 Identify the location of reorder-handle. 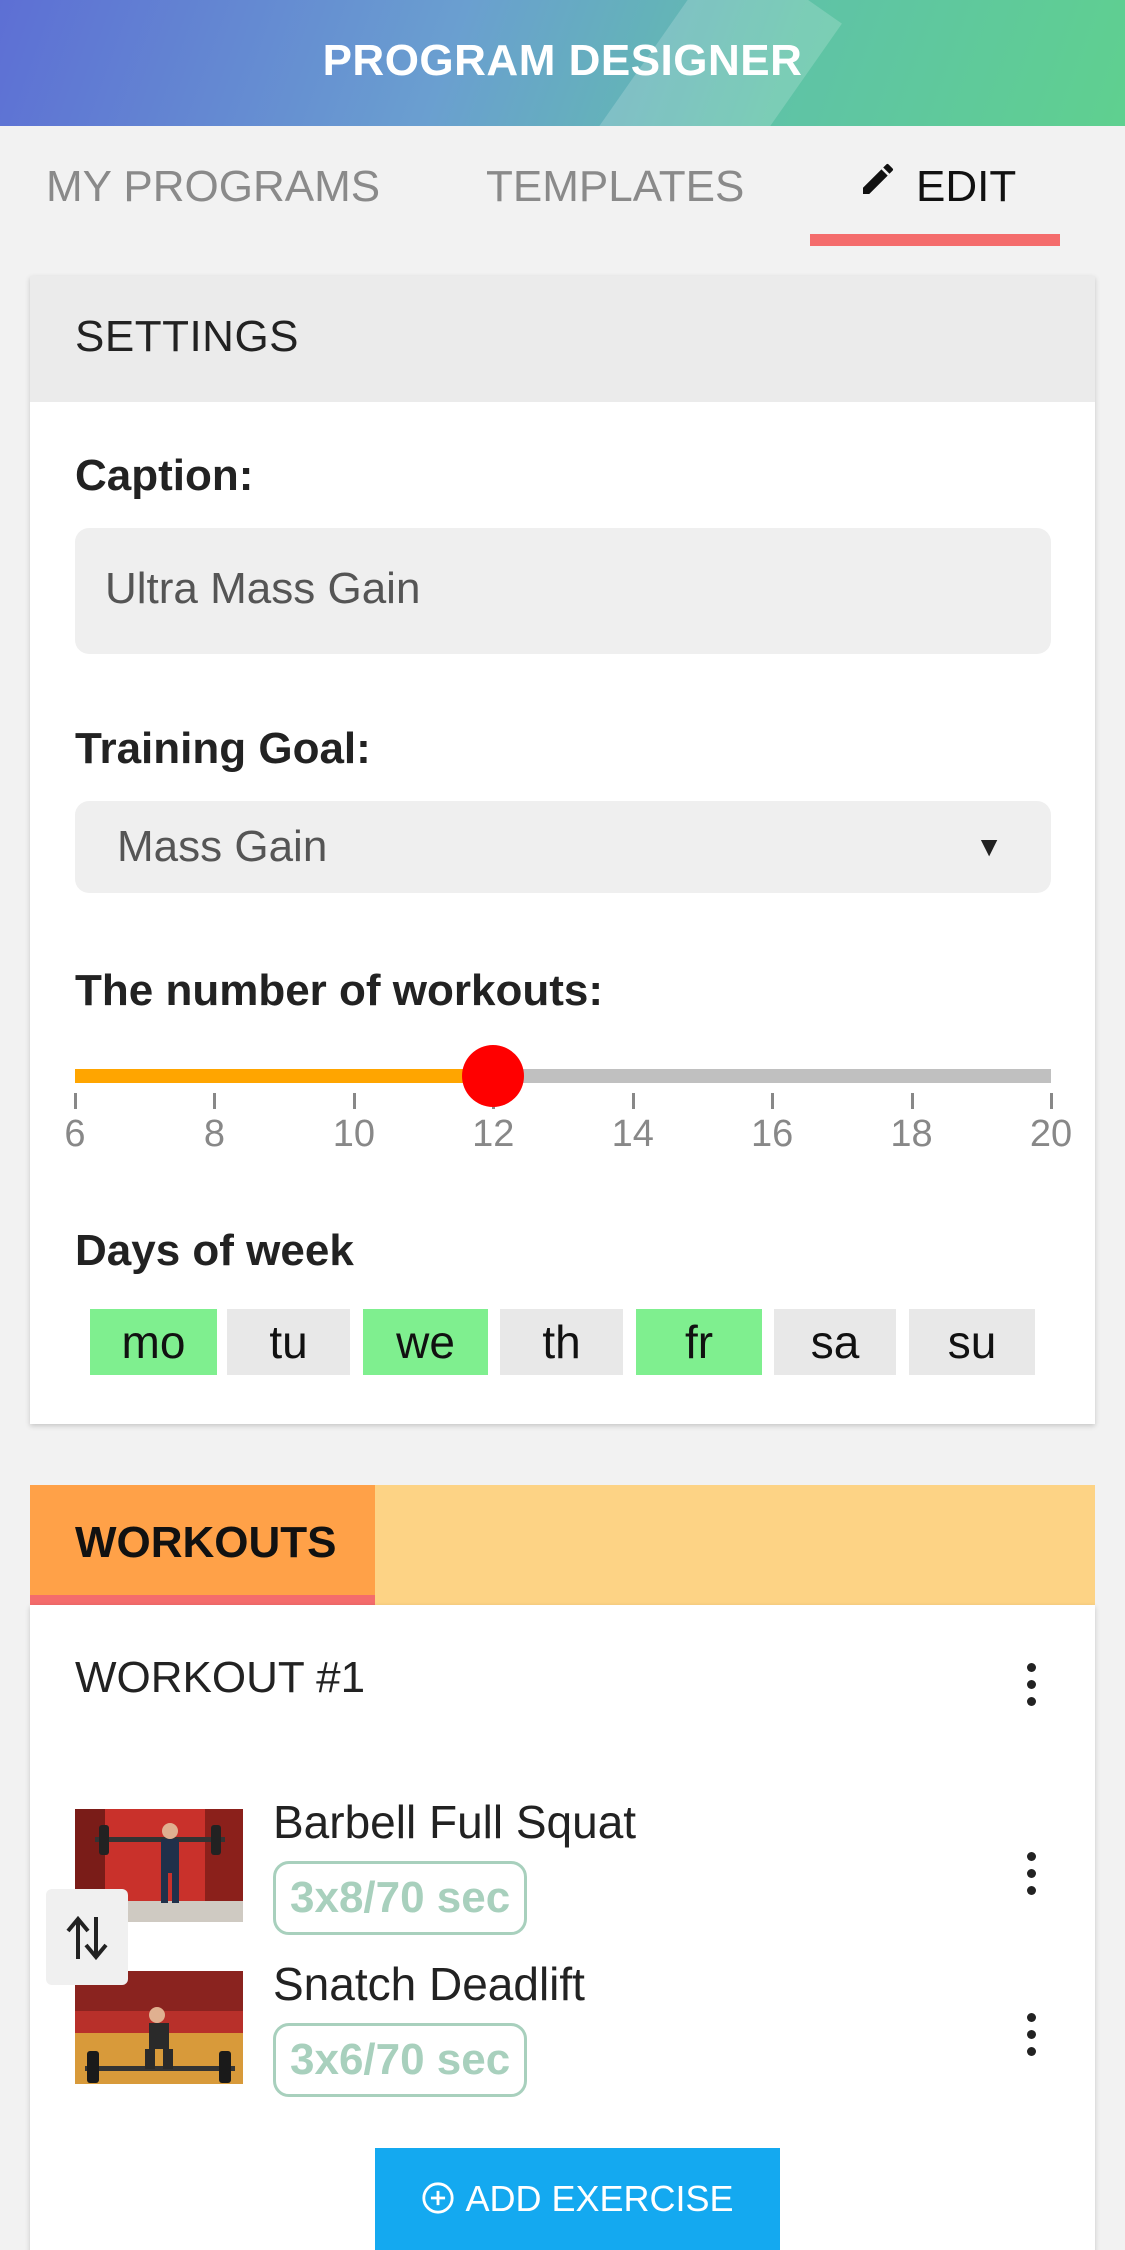
(87, 1937).